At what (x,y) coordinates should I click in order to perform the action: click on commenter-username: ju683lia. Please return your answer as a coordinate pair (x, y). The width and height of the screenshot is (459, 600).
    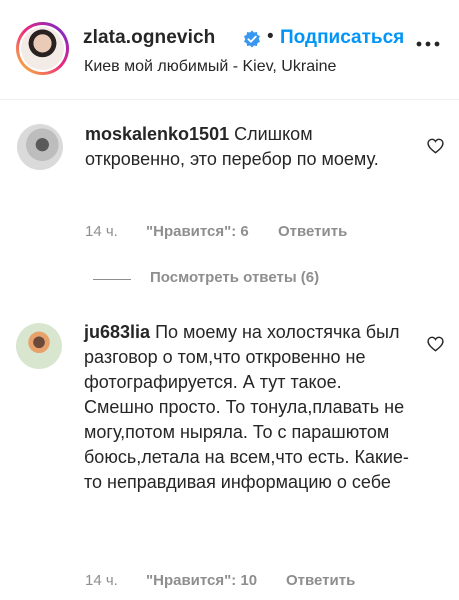
    Looking at the image, I should click on (117, 332).